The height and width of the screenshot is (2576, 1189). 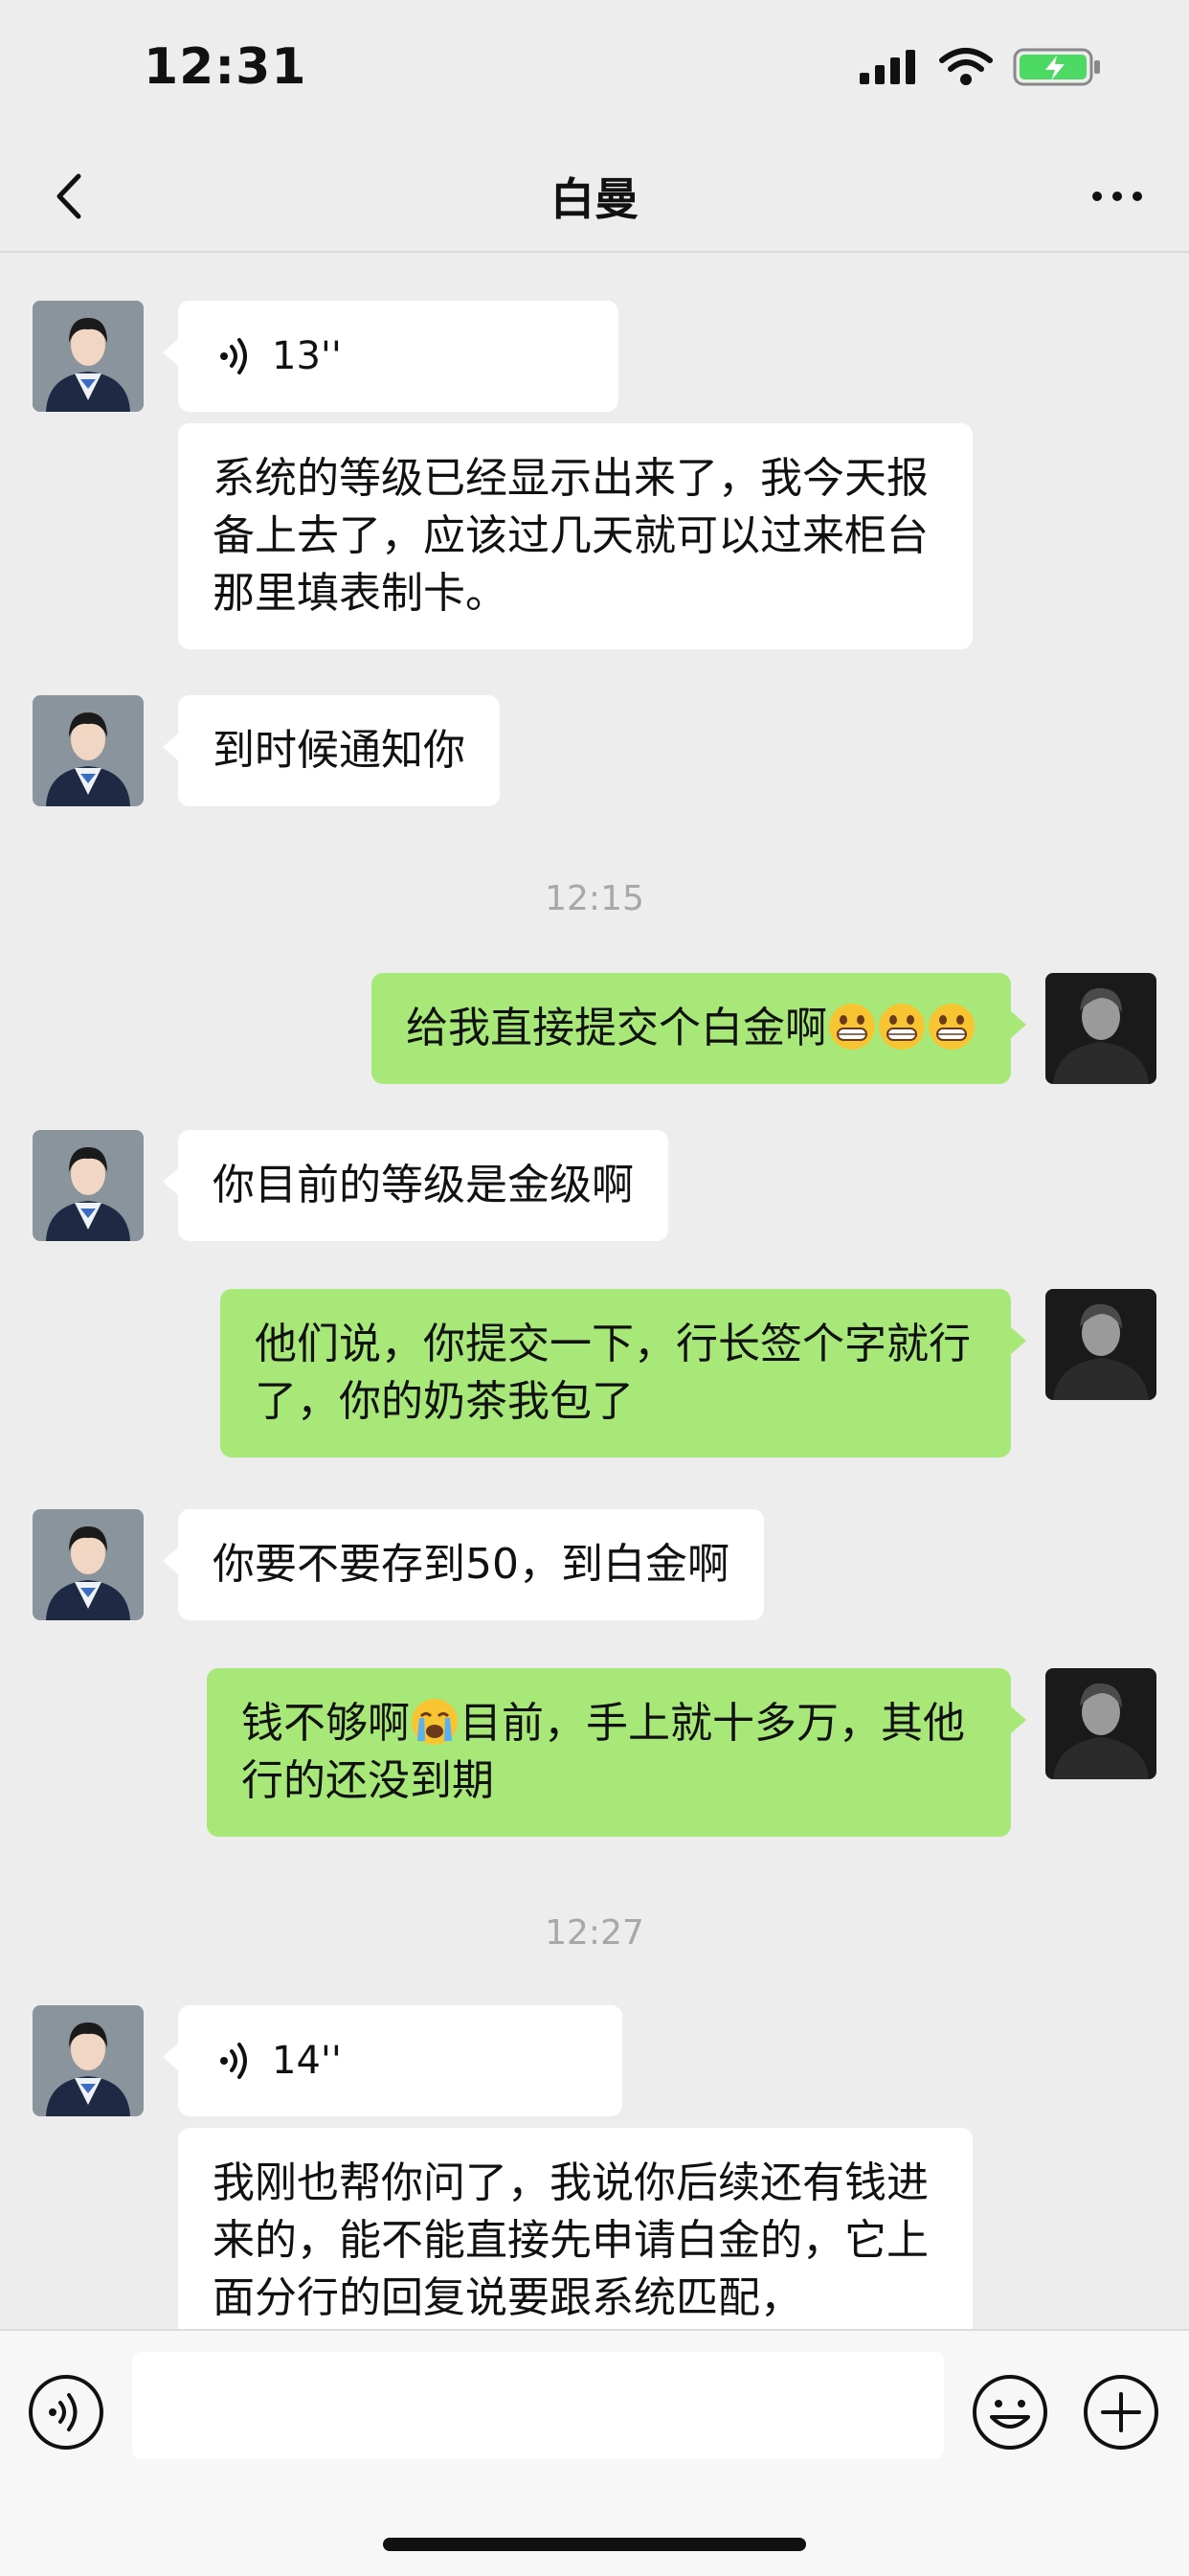 What do you see at coordinates (1056, 67) in the screenshot?
I see `battery-charging-icon` at bounding box center [1056, 67].